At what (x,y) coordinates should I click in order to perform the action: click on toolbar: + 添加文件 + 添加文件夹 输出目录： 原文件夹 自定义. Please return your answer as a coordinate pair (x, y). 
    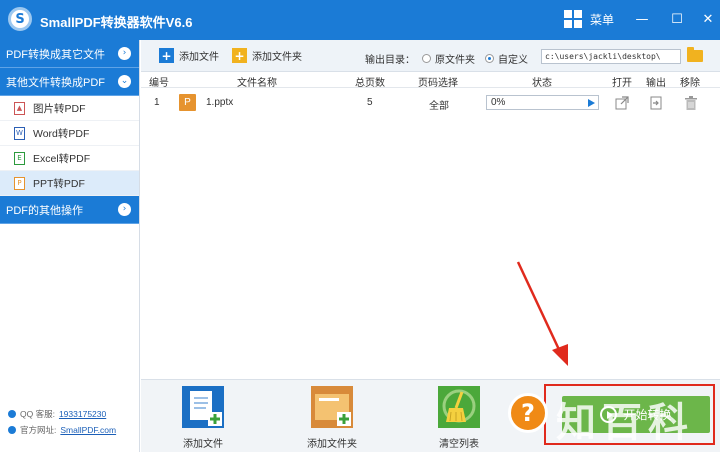
    Looking at the image, I should click on (430, 56).